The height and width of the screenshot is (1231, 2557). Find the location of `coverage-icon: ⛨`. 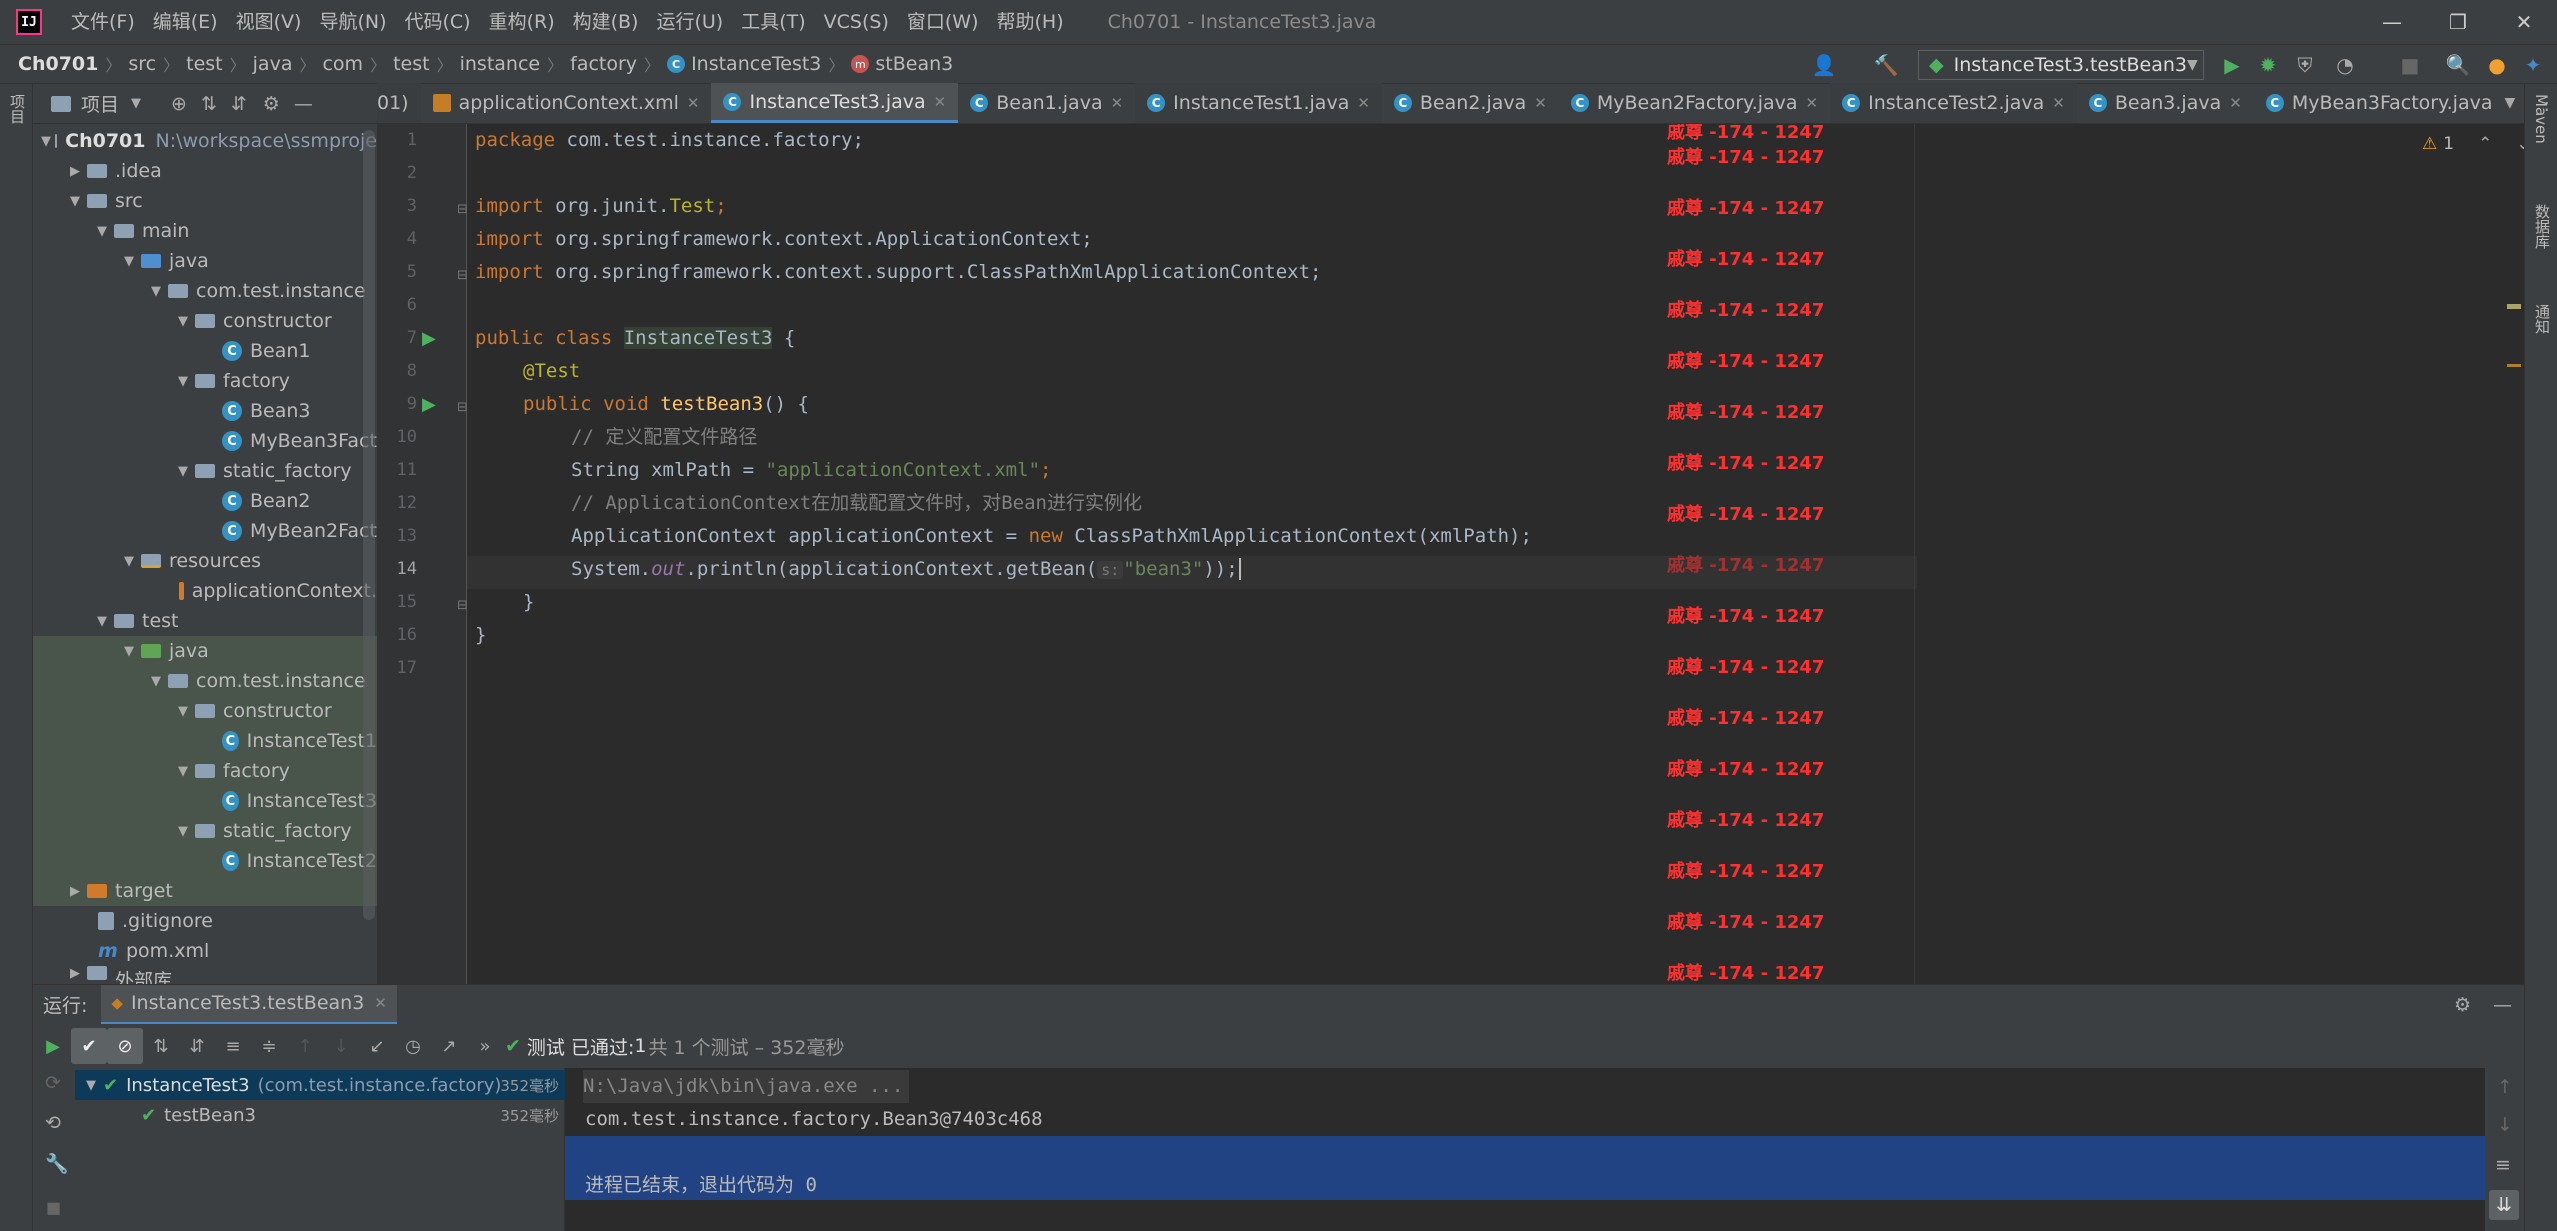

coverage-icon: ⛨ is located at coordinates (2305, 65).